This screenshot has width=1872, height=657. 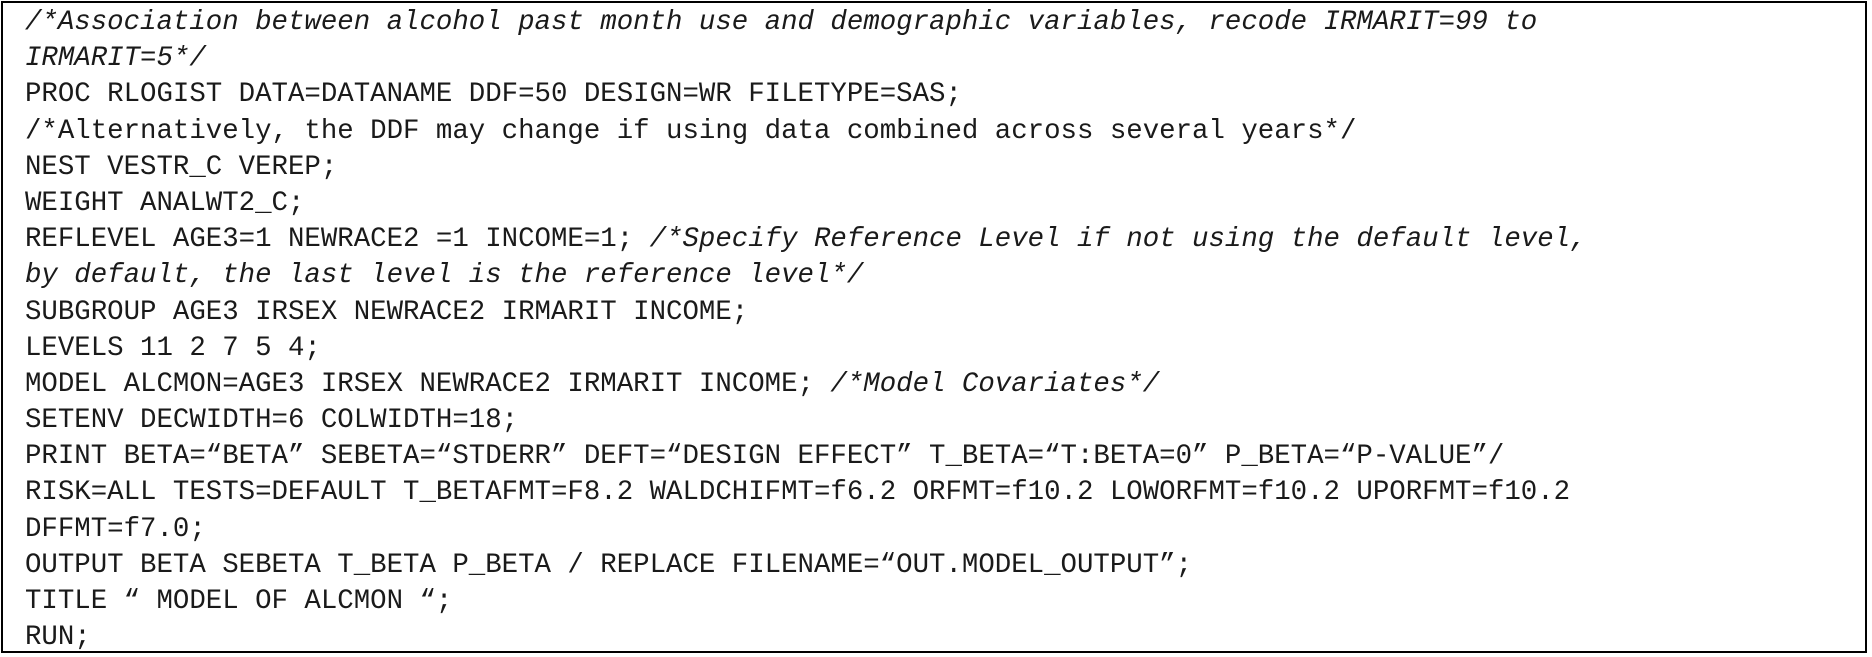 What do you see at coordinates (945, 638) in the screenshot?
I see `code-line-18: RUN;` at bounding box center [945, 638].